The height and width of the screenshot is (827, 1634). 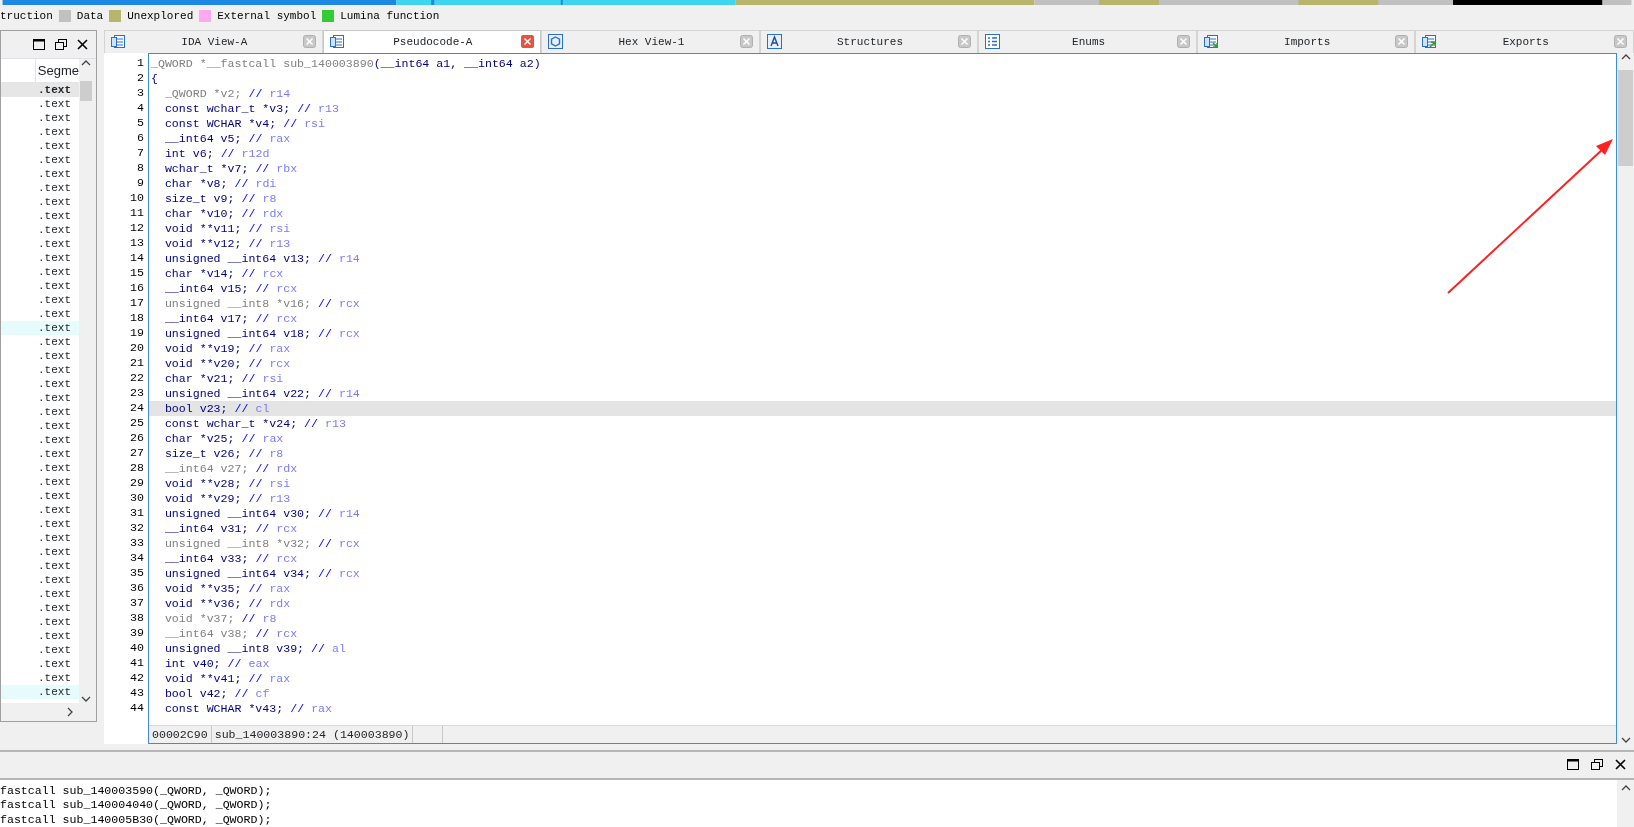 What do you see at coordinates (1524, 41) in the screenshot?
I see `tab: Exports` at bounding box center [1524, 41].